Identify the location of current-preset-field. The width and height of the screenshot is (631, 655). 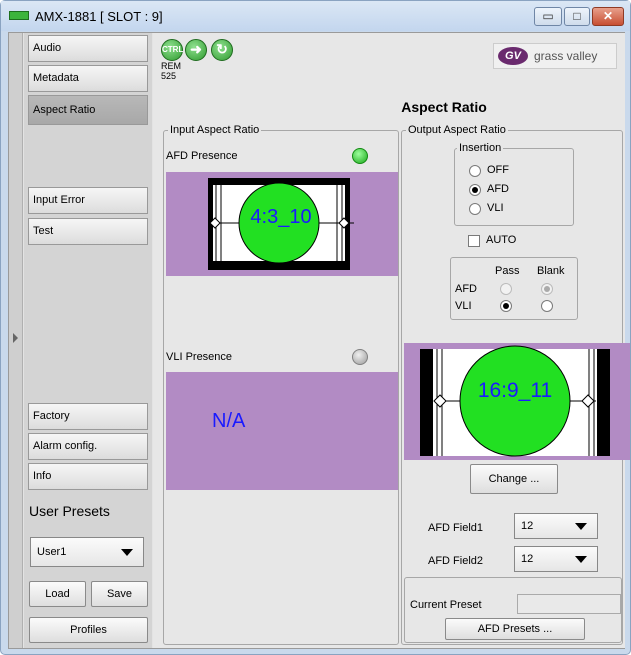
(569, 604).